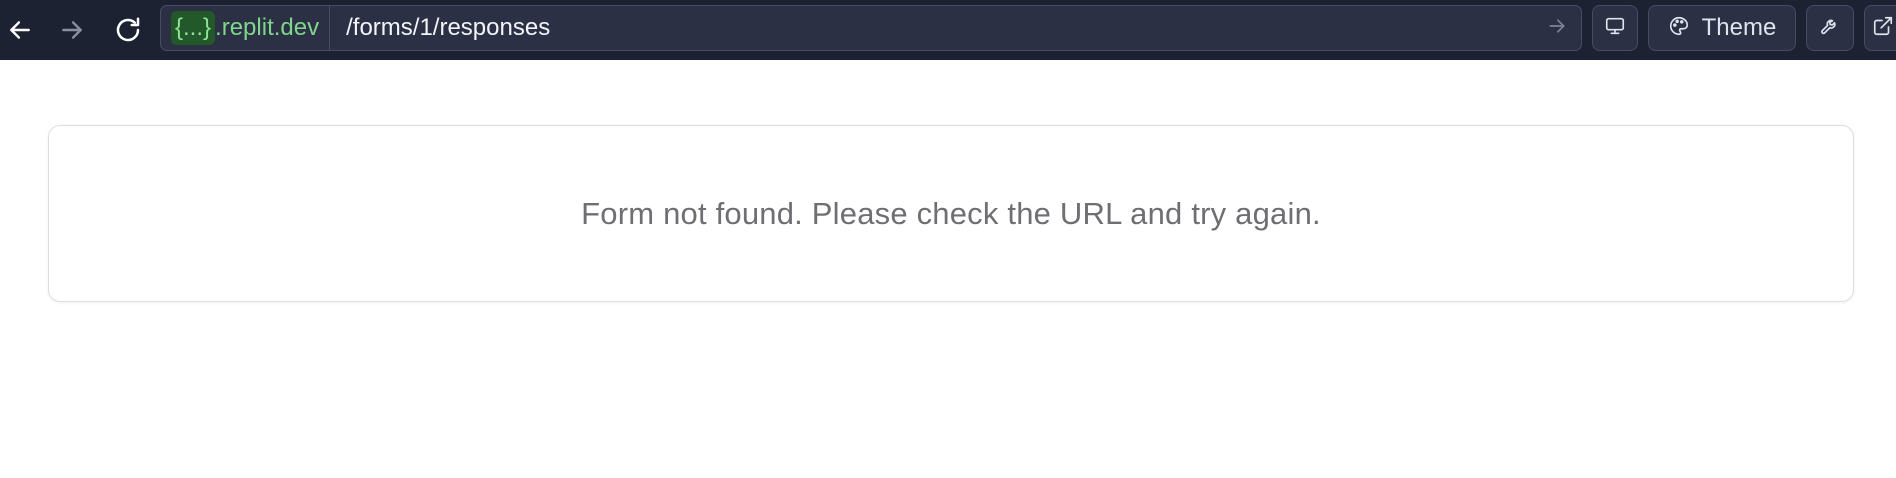  I want to click on back-button, so click(20, 30).